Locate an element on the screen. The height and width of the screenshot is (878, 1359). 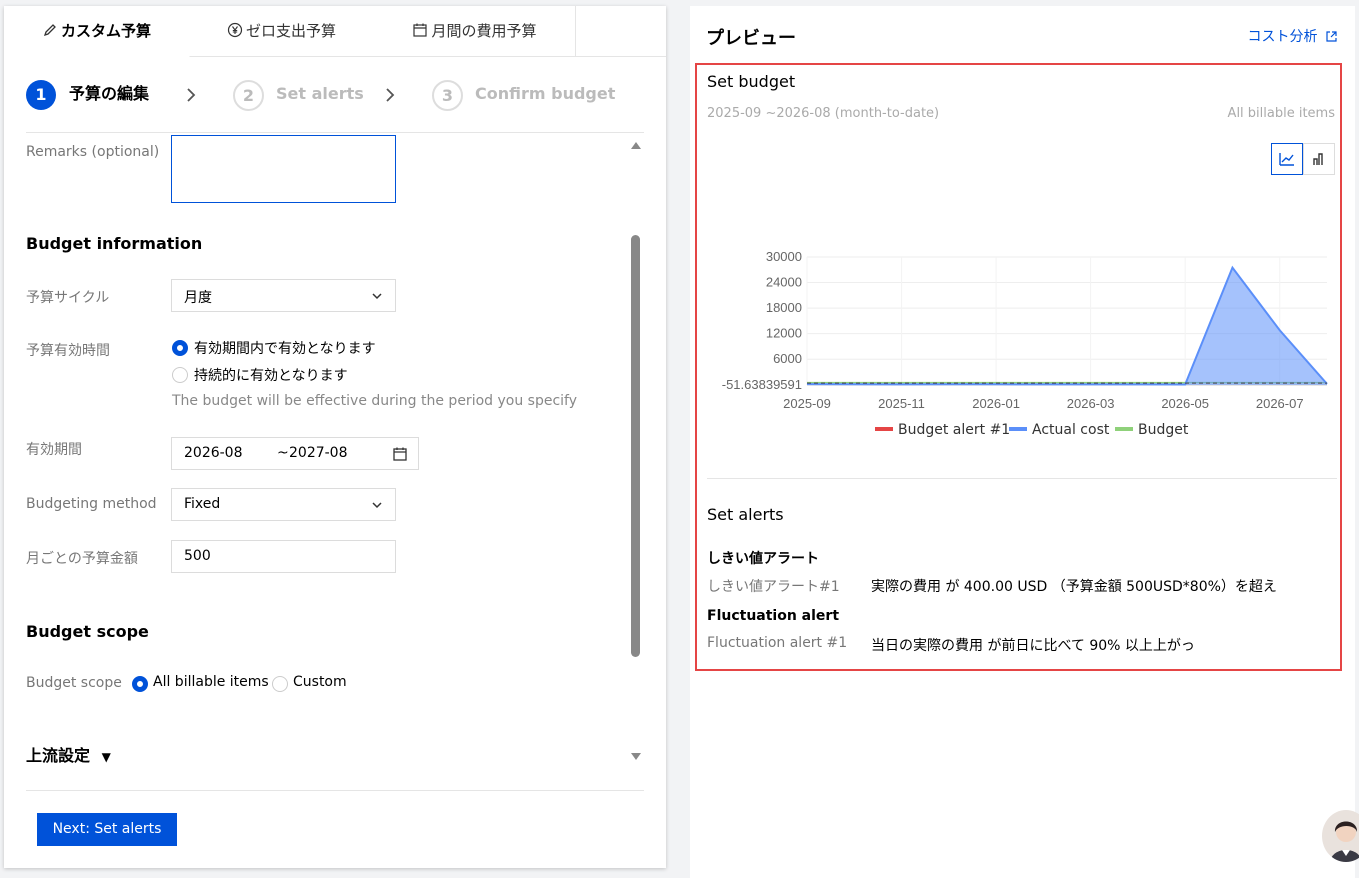
x-tick-label: 2026-01 is located at coordinates (996, 403).